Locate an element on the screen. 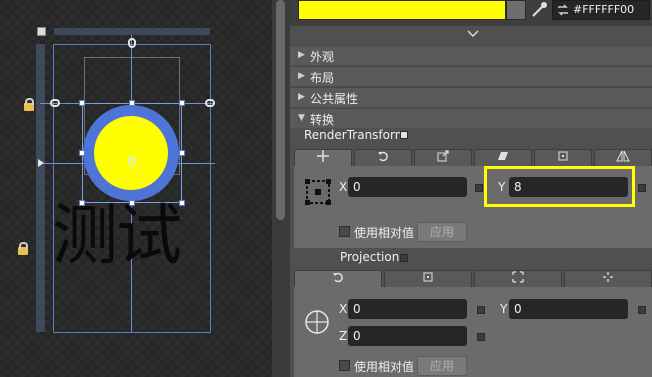  resize-handle-ne is located at coordinates (182, 103).